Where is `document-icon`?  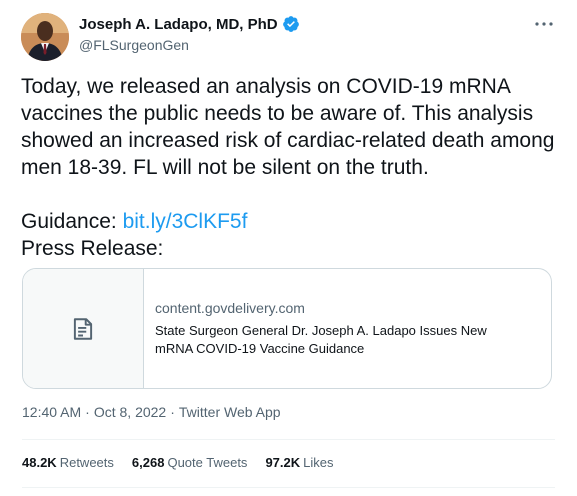
document-icon is located at coordinates (83, 328).